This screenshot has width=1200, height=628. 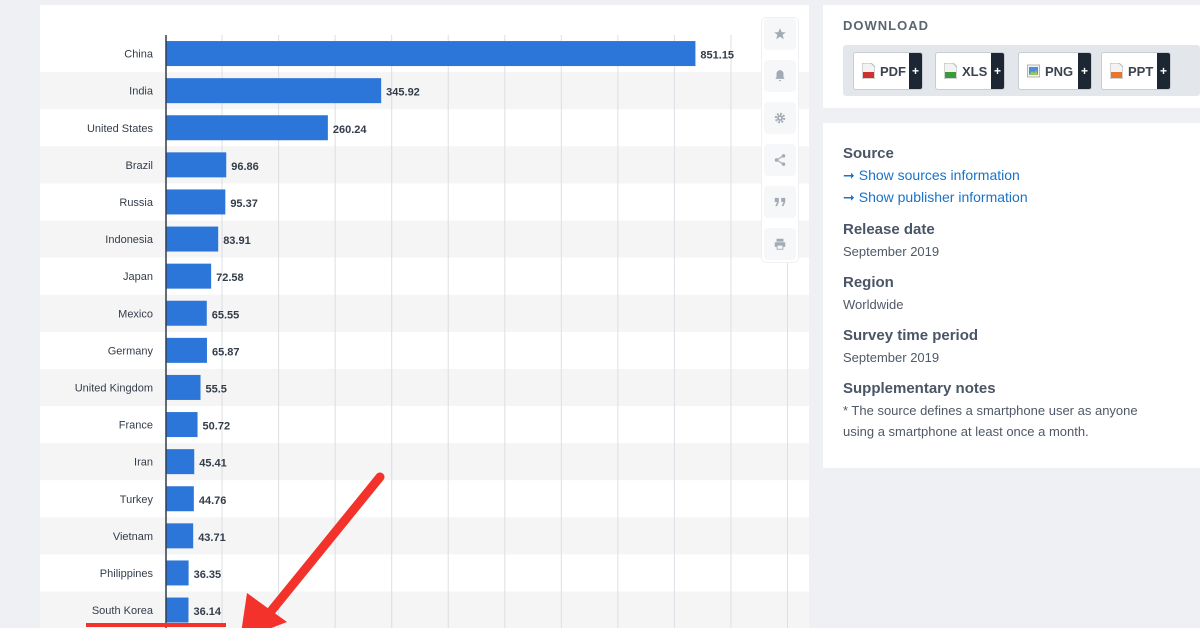 I want to click on show-publisher-link: ➞ Show publisher information, so click(x=935, y=197).